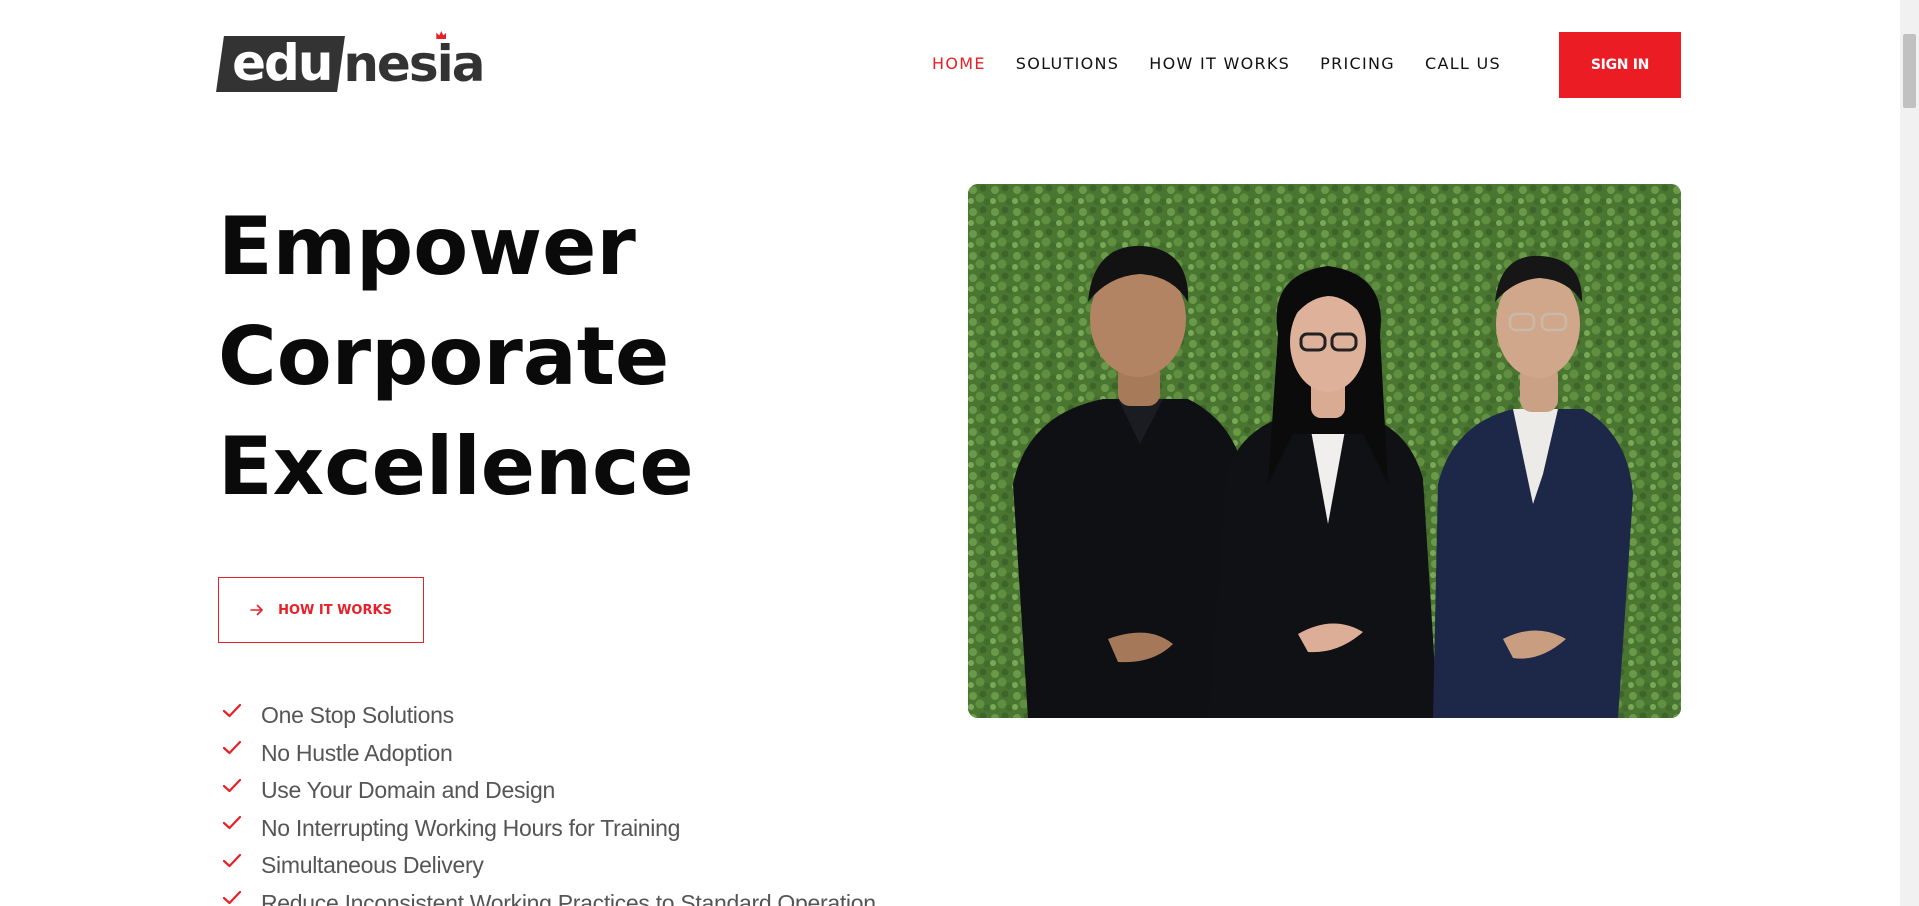 Image resolution: width=1919 pixels, height=906 pixels. Describe the element at coordinates (357, 715) in the screenshot. I see `feature-text: One Stop Solutions` at that location.